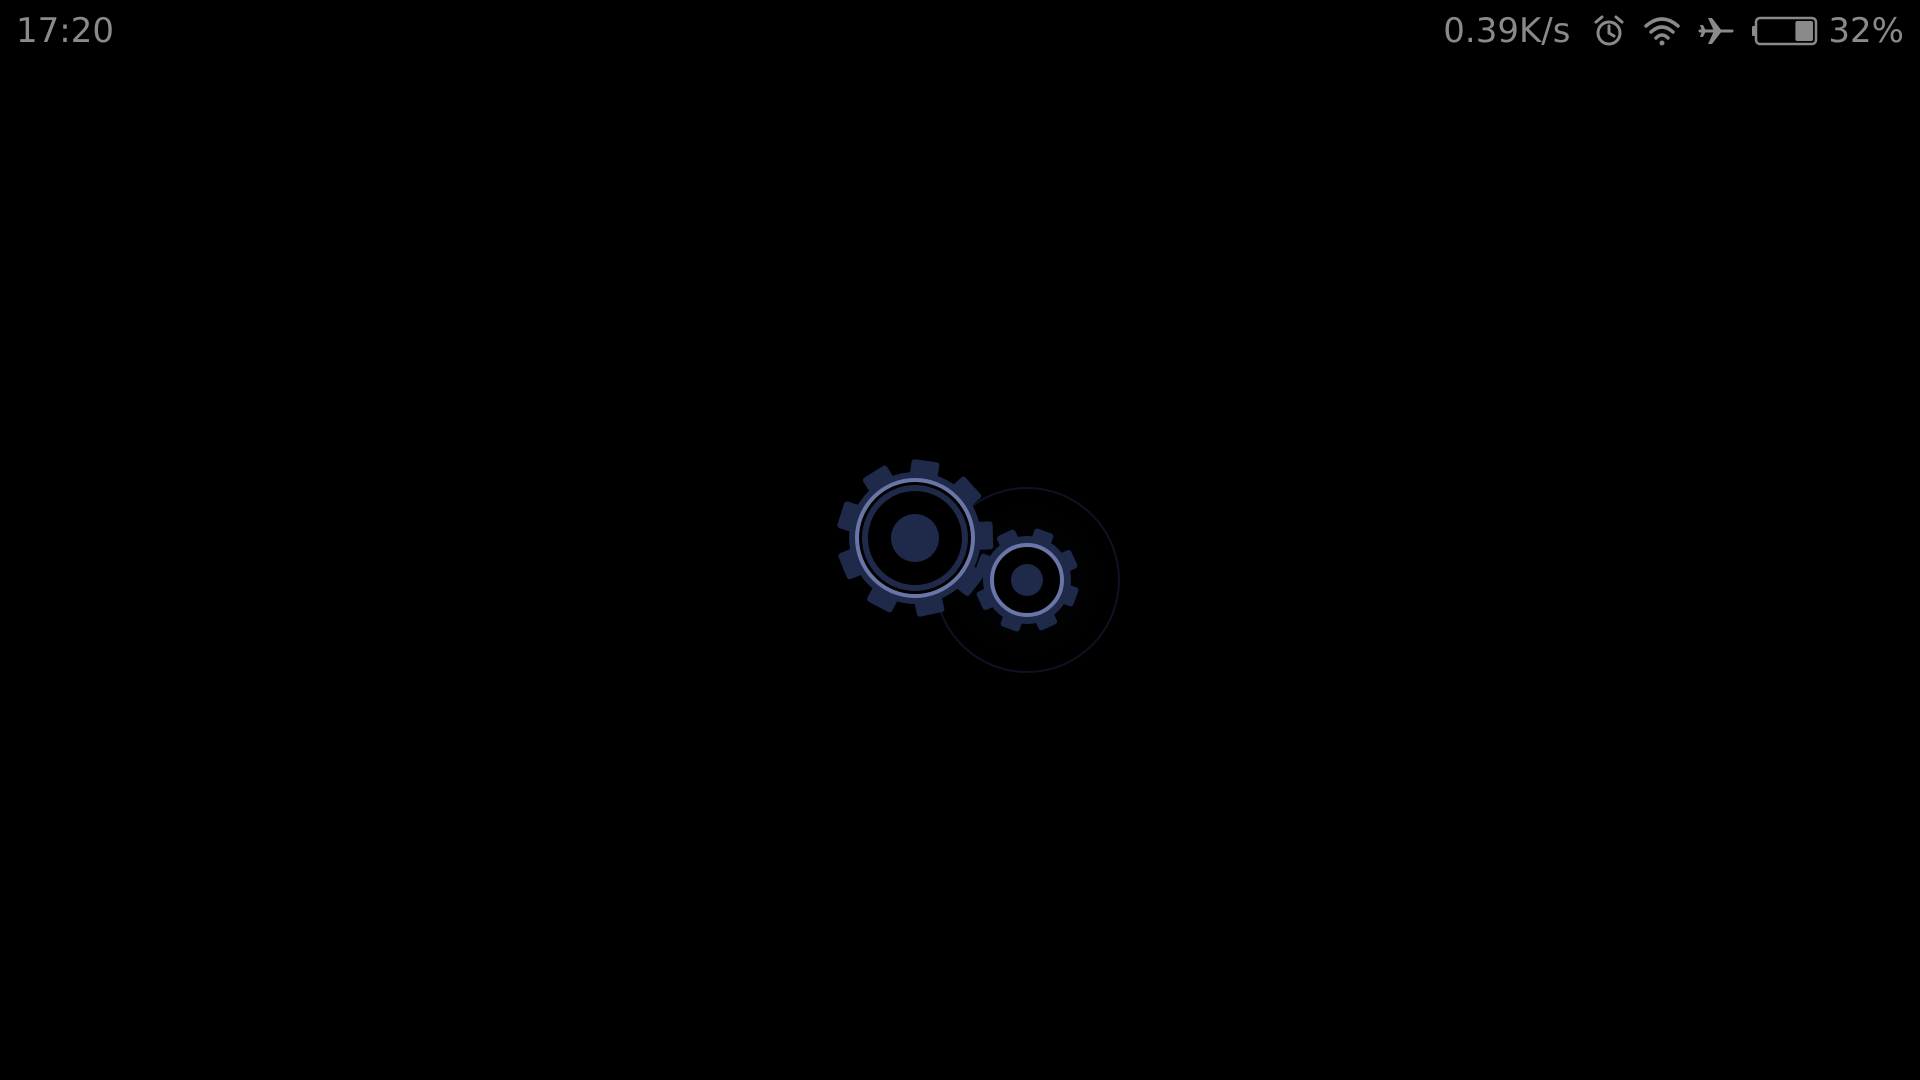 This screenshot has width=1920, height=1080. What do you see at coordinates (1507, 31) in the screenshot?
I see `network-speed: 0.39K/s` at bounding box center [1507, 31].